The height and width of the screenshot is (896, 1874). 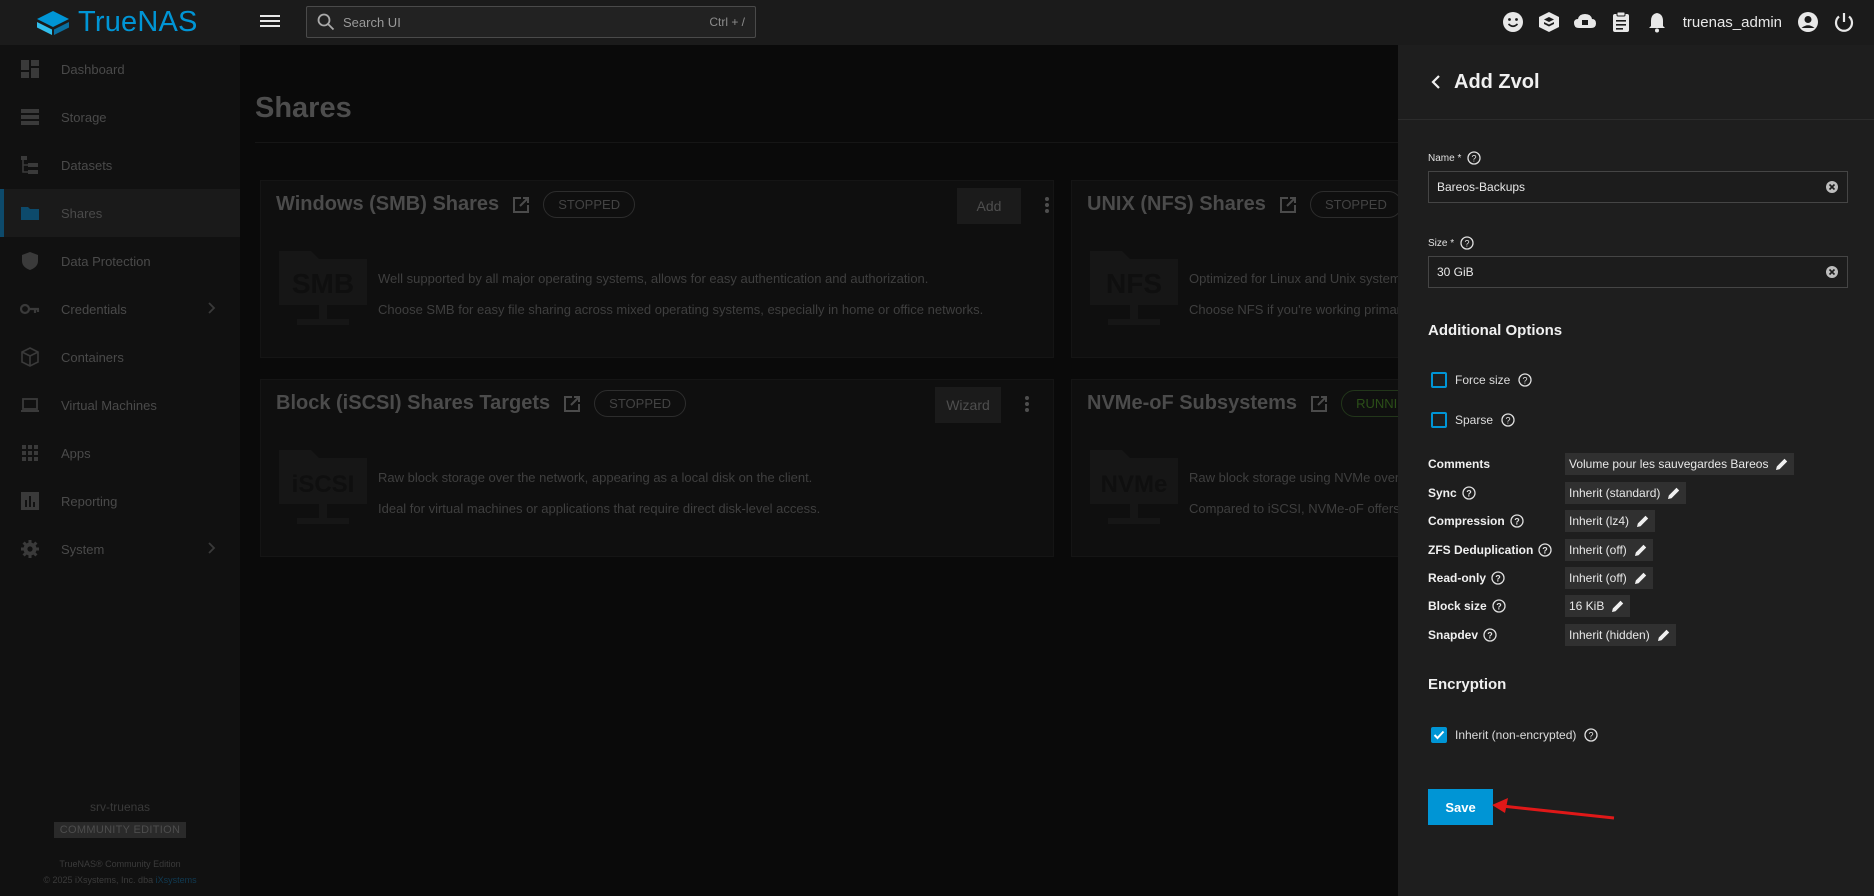 What do you see at coordinates (120, 830) in the screenshot?
I see `edition-badge: COMMUNITY EDITION` at bounding box center [120, 830].